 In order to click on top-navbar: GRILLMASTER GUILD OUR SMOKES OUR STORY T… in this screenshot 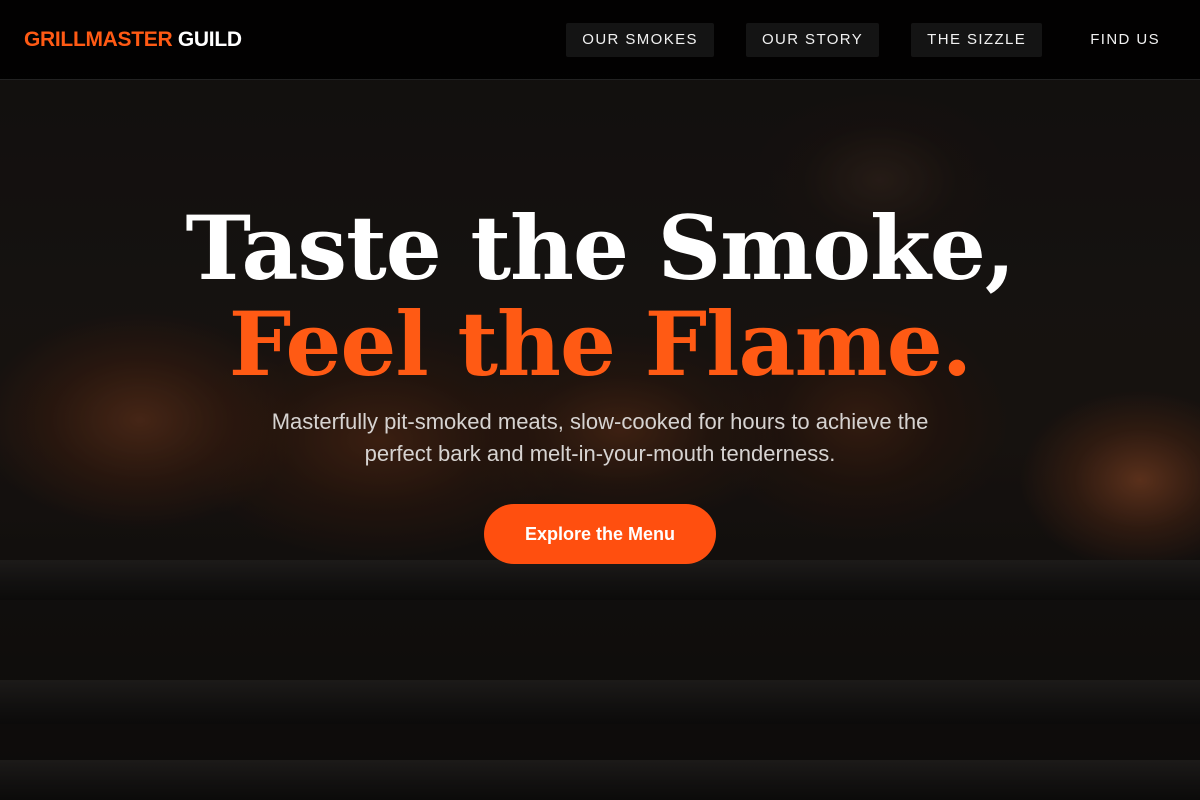, I will do `click(600, 40)`.